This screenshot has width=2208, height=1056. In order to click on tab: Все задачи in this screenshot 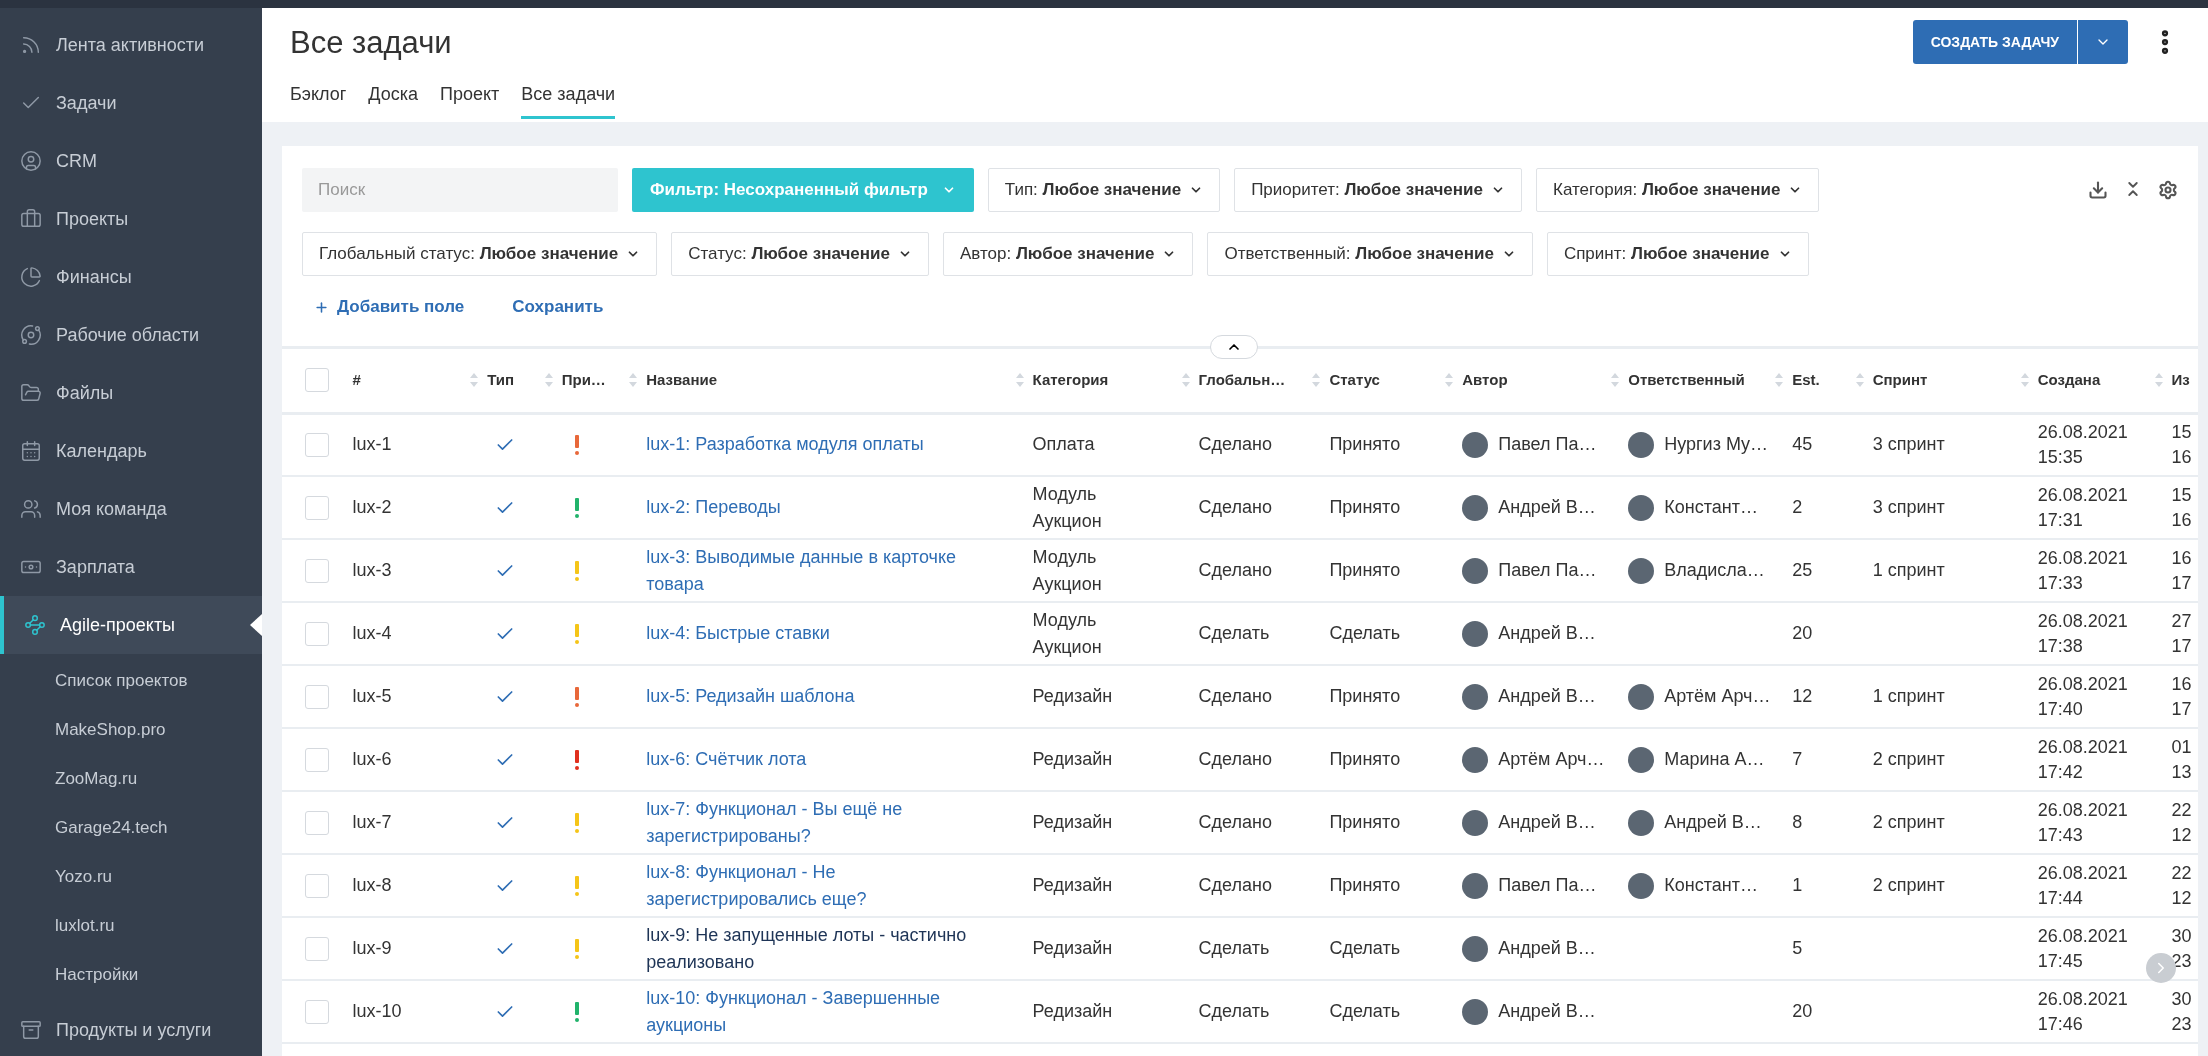, I will do `click(568, 99)`.